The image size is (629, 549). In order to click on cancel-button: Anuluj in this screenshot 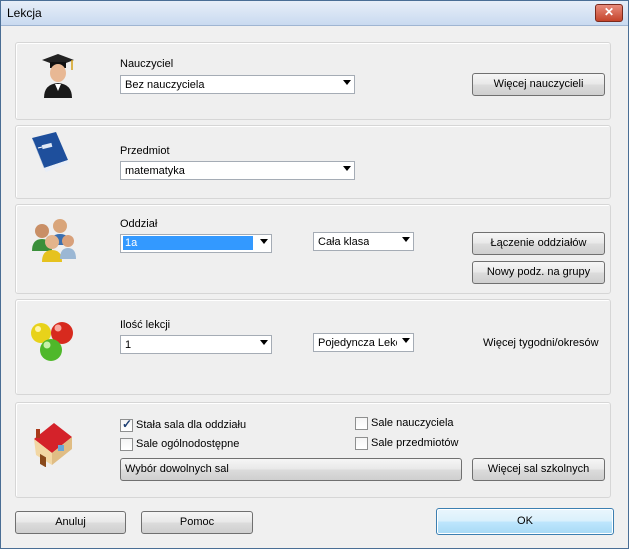, I will do `click(70, 522)`.